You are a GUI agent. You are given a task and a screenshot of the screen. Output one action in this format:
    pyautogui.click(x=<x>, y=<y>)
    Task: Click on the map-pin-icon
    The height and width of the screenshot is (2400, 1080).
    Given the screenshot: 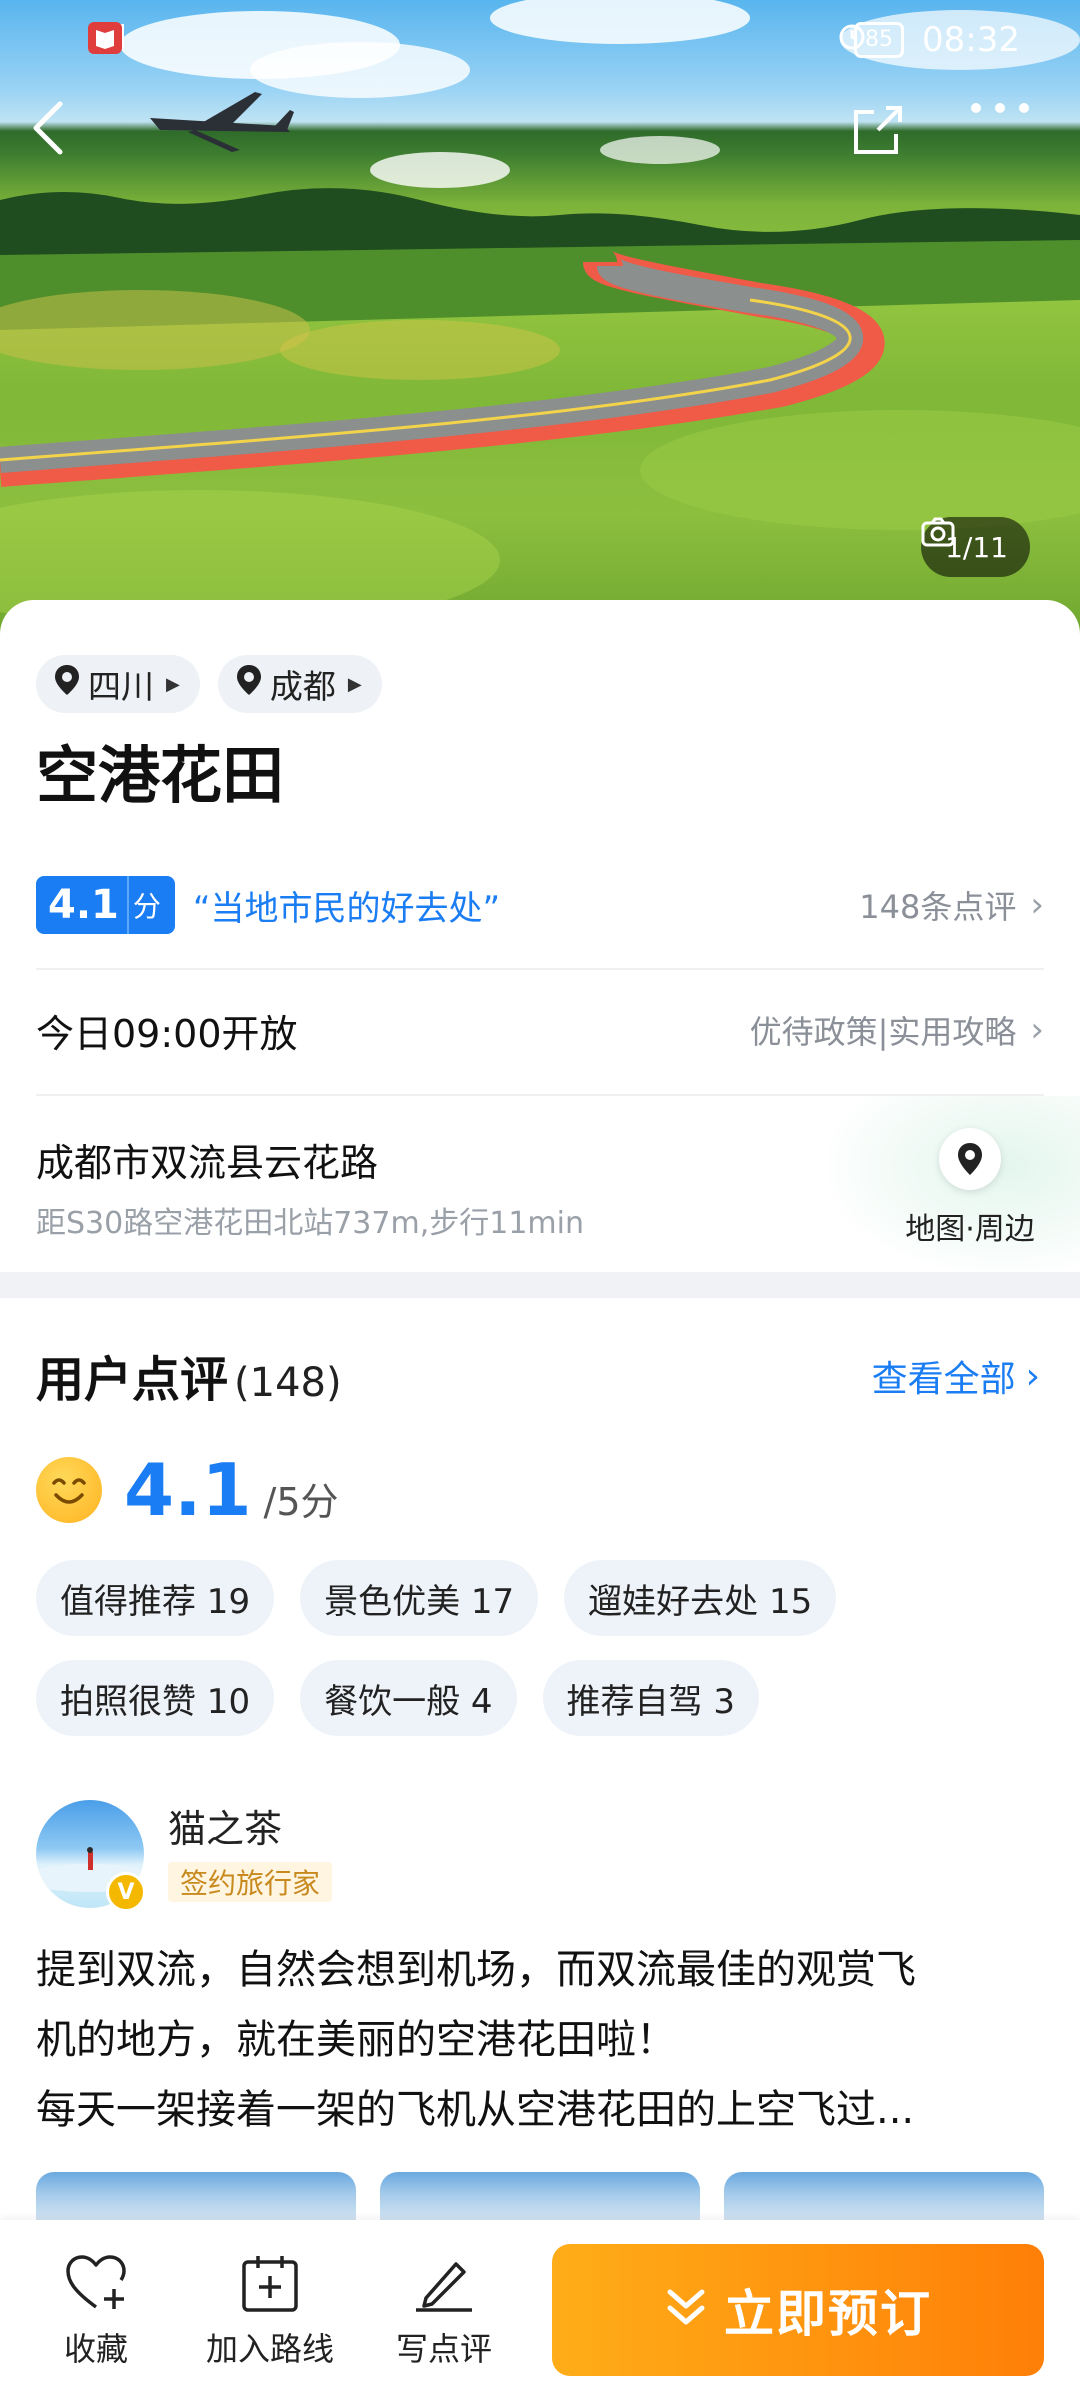 What is the action you would take?
    pyautogui.click(x=970, y=1159)
    